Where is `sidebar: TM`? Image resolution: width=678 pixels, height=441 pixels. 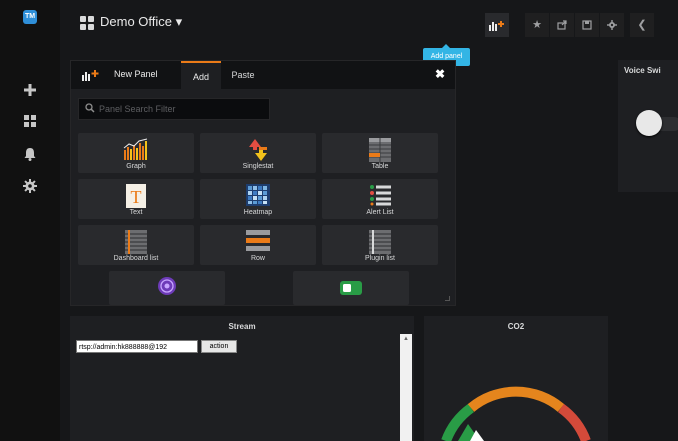 sidebar: TM is located at coordinates (30, 220).